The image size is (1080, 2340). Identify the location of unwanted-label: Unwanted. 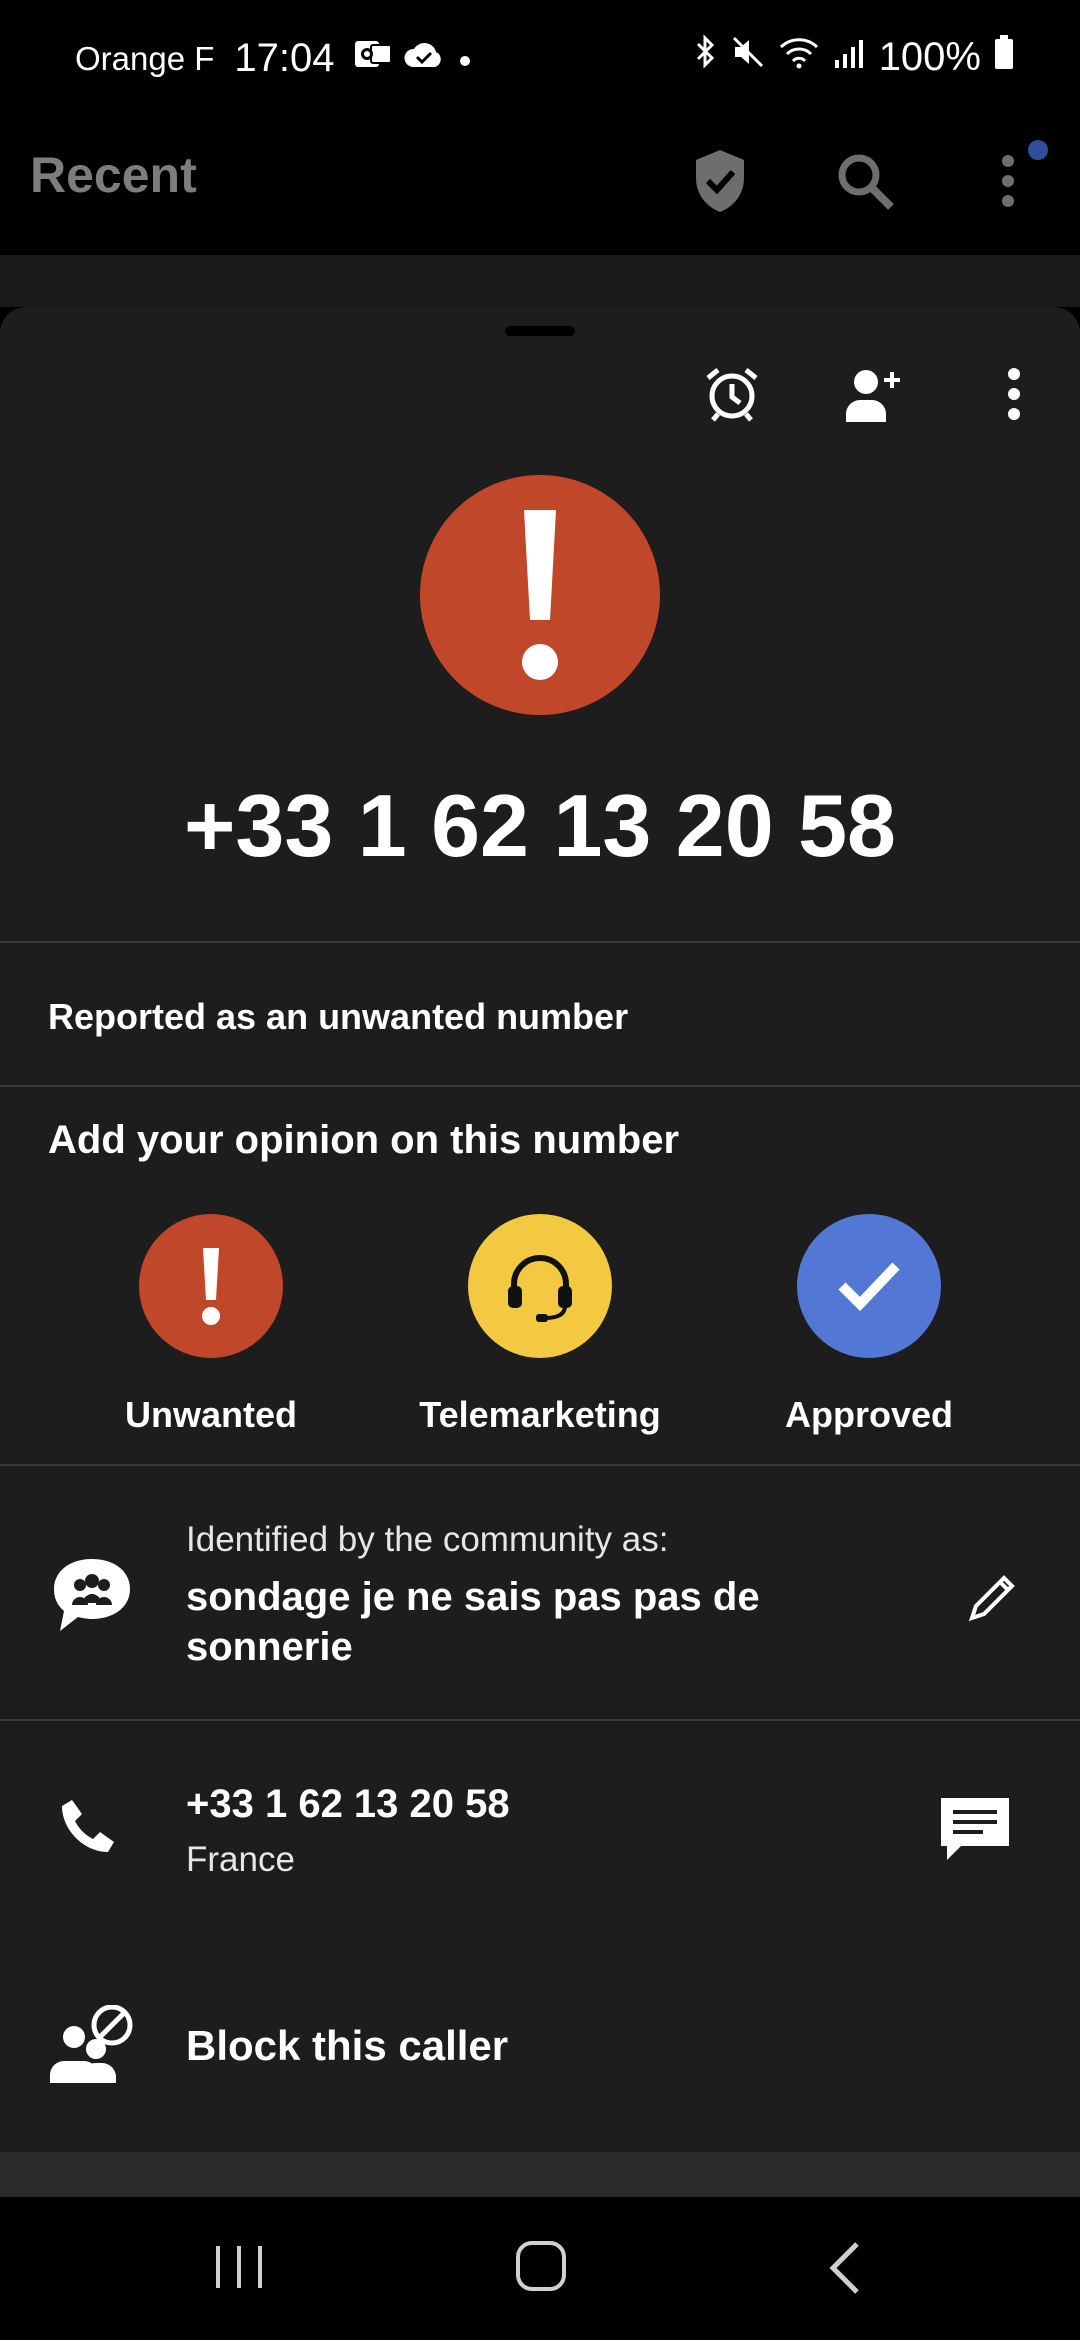
(211, 1415).